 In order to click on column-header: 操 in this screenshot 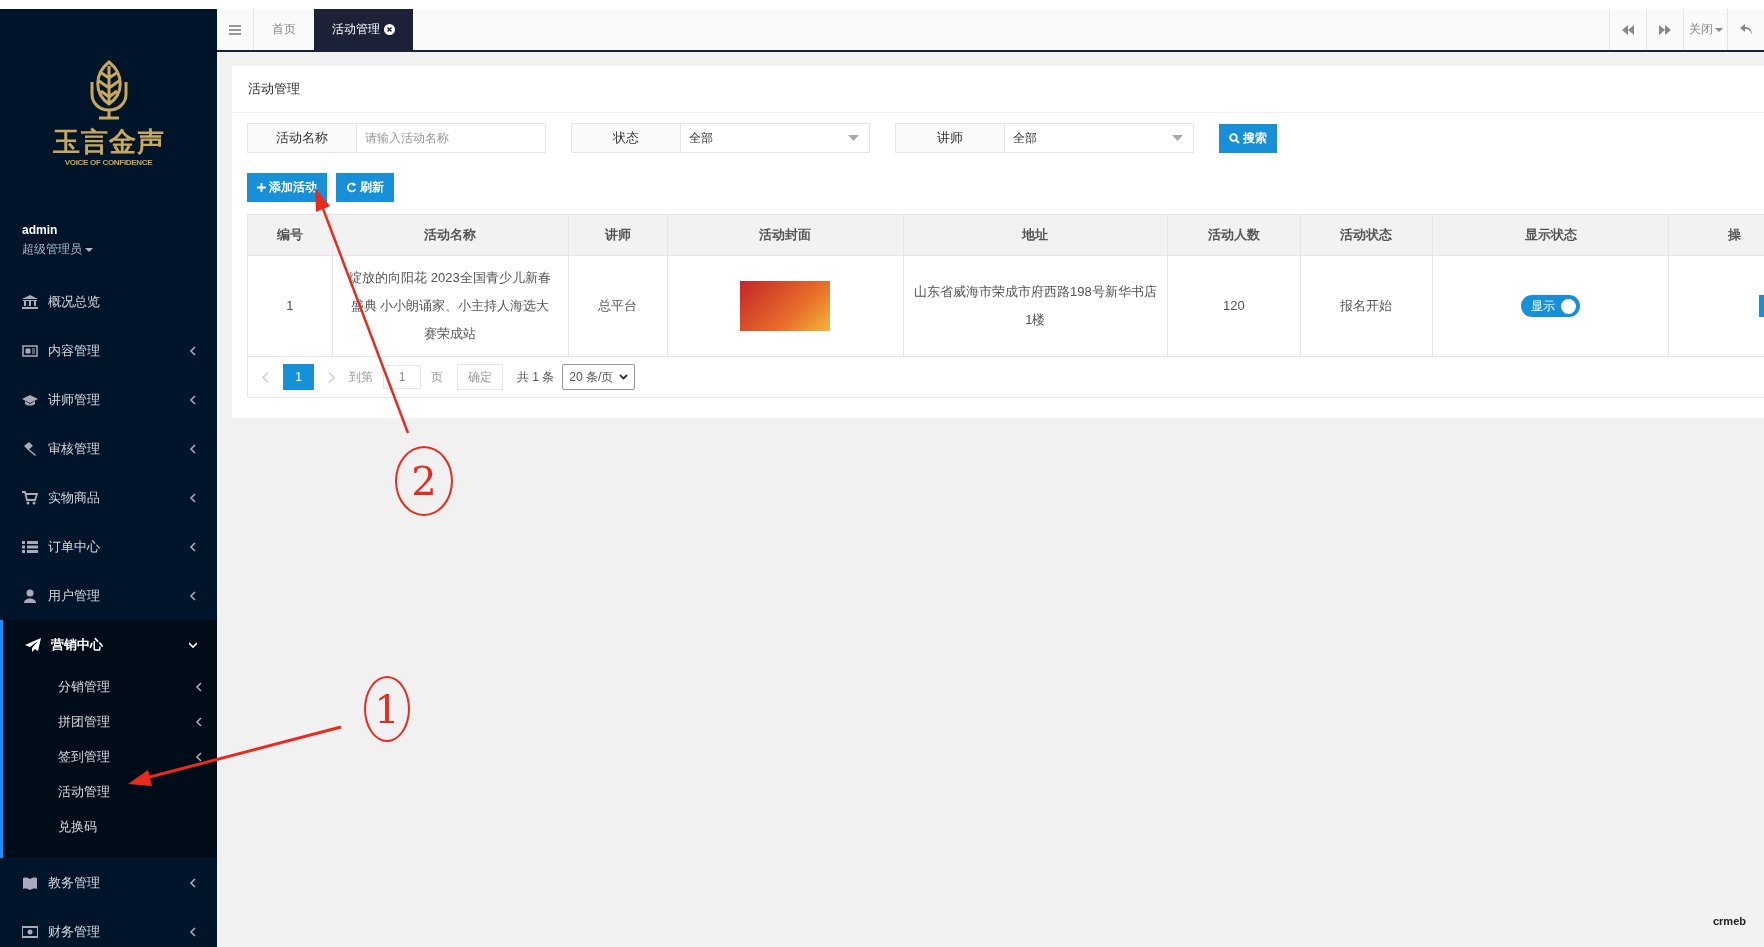, I will do `click(1716, 235)`.